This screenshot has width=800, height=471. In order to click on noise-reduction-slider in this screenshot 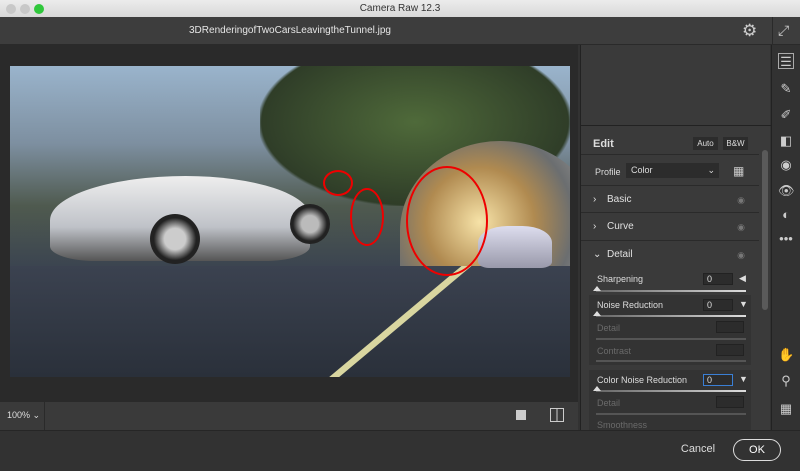, I will do `click(669, 314)`.